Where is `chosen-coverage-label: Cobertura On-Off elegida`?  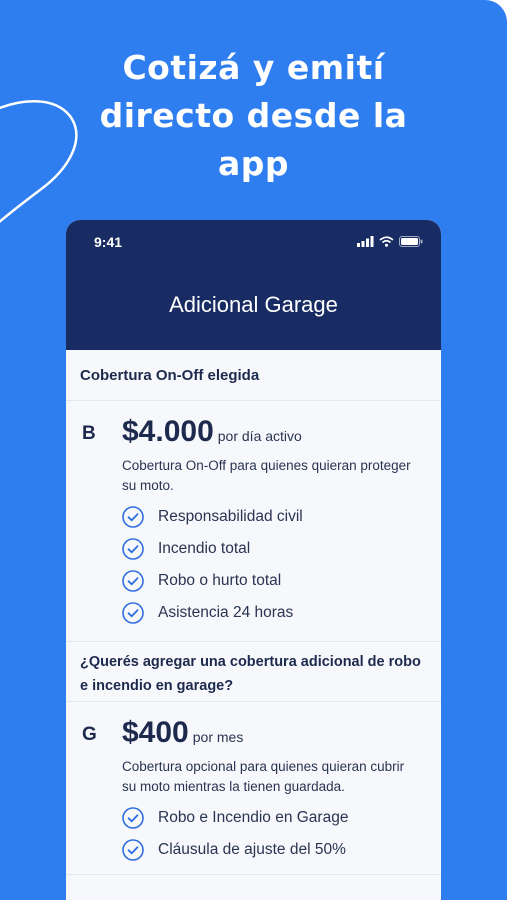
chosen-coverage-label: Cobertura On-Off elegida is located at coordinates (253, 375).